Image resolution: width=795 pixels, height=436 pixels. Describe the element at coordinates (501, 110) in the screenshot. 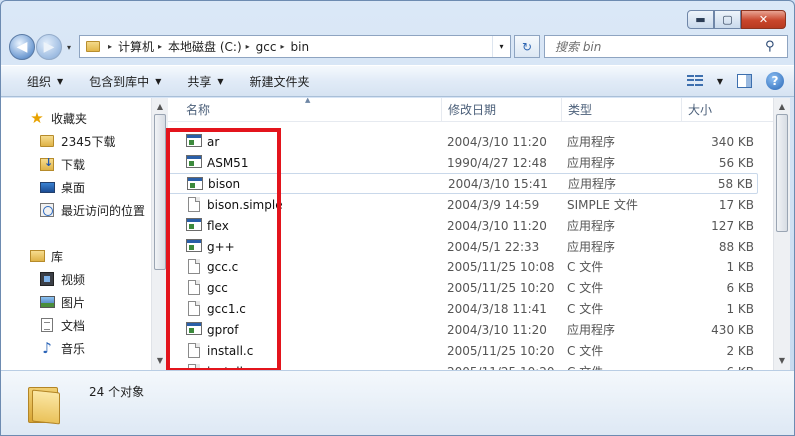

I see `column-date-modified: 修改日期` at that location.